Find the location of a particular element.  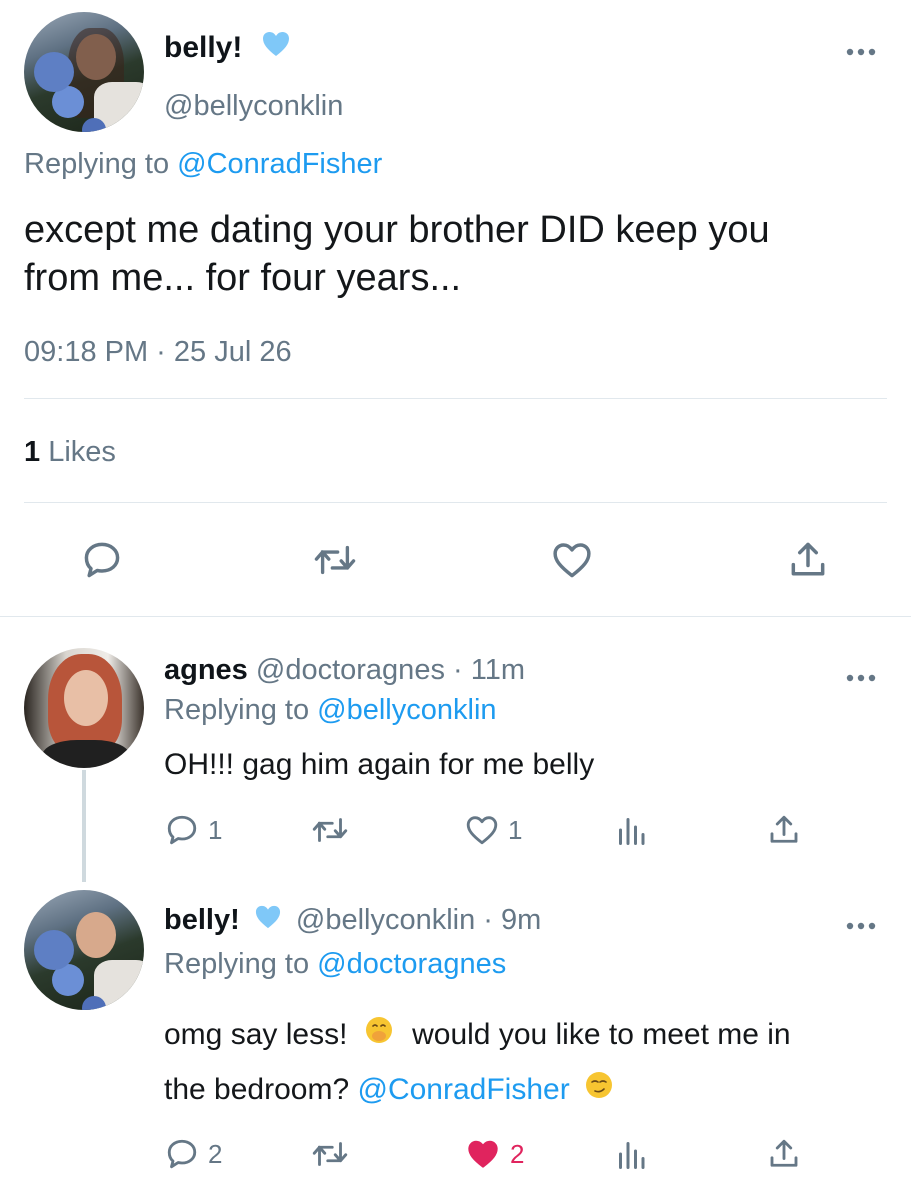

likes-label: Likes is located at coordinates (82, 452).